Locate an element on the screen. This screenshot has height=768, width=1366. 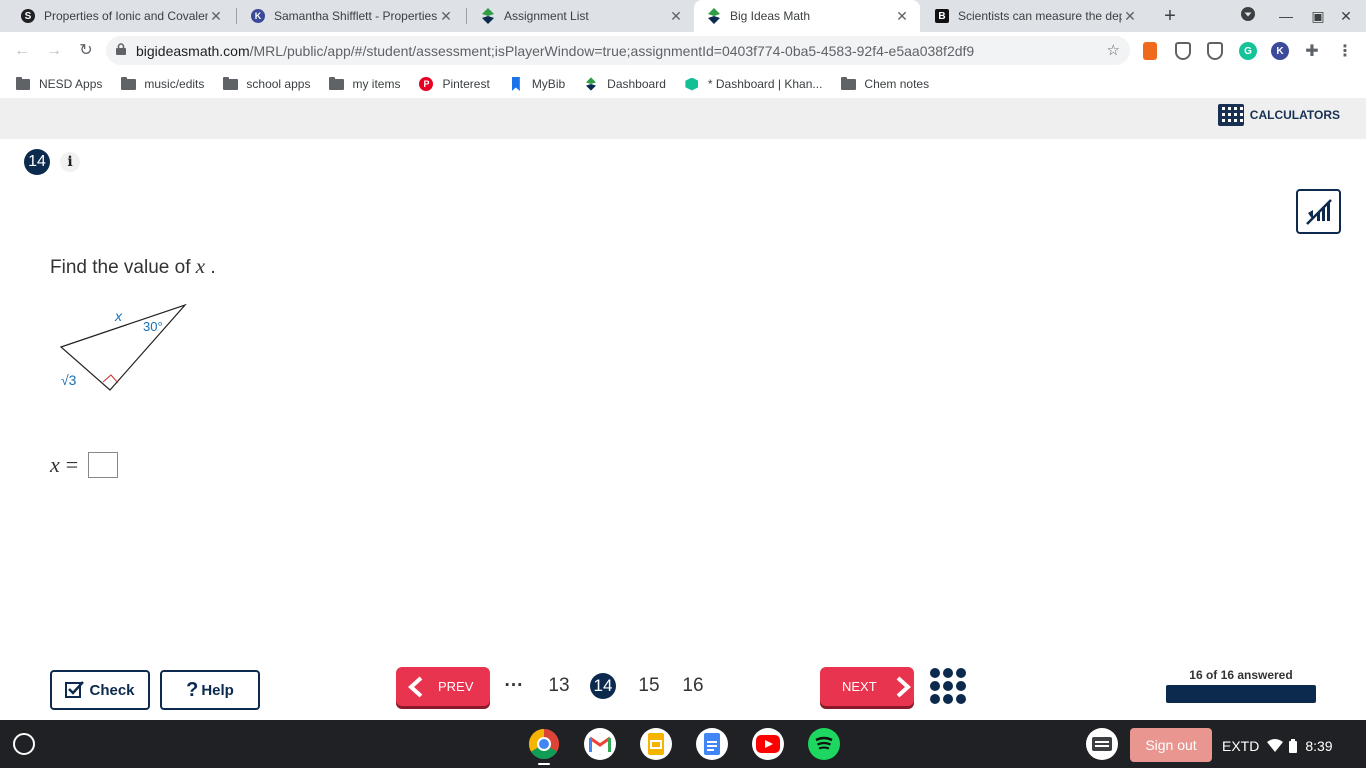
question-grid-icon is located at coordinates (948, 686).